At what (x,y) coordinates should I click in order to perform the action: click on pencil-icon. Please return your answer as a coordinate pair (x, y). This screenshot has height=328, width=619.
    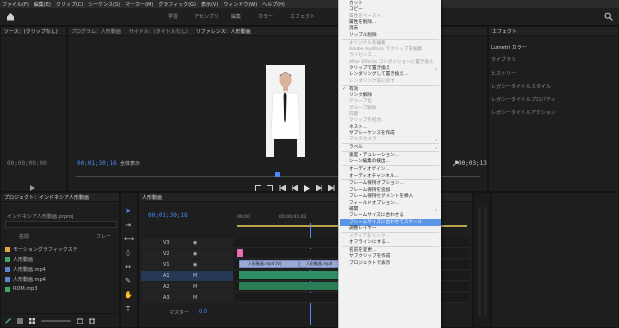
    Looking at the image, I should click on (8, 320).